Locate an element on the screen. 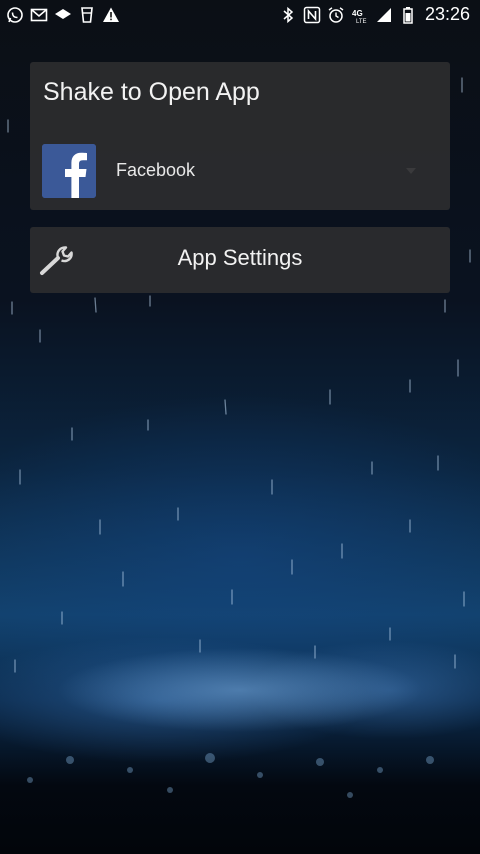 Image resolution: width=480 pixels, height=854 pixels. notification-icons is located at coordinates (63, 15).